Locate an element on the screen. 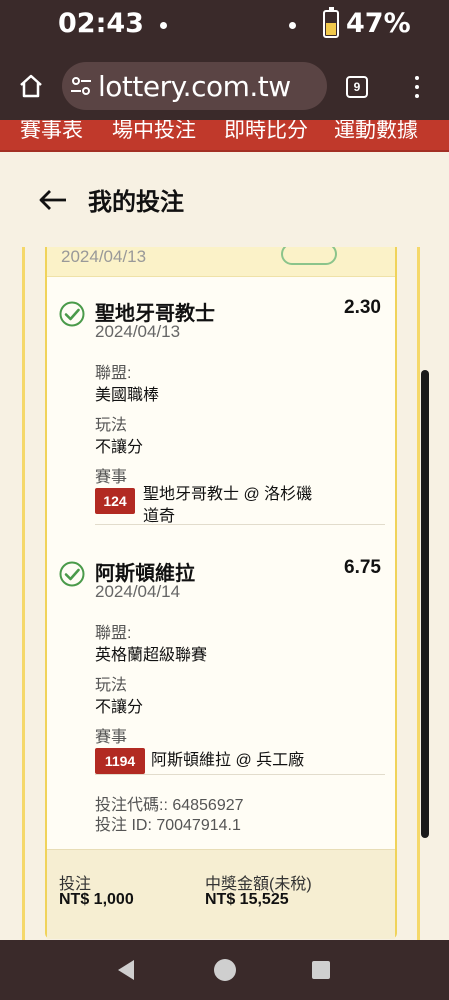  address-bar: lottery.com.tw is located at coordinates (194, 86).